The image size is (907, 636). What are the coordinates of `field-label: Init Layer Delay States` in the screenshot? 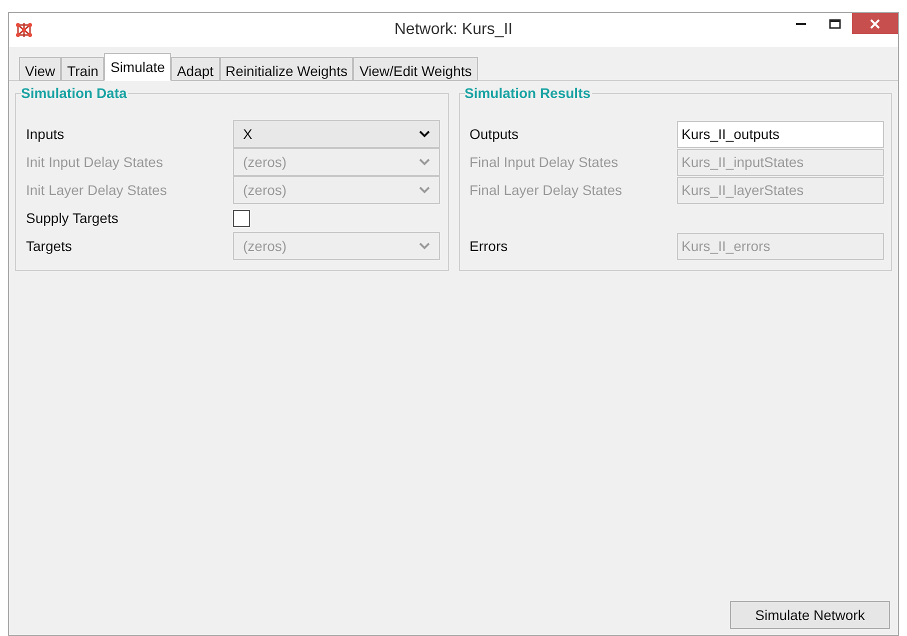 It's located at (97, 190).